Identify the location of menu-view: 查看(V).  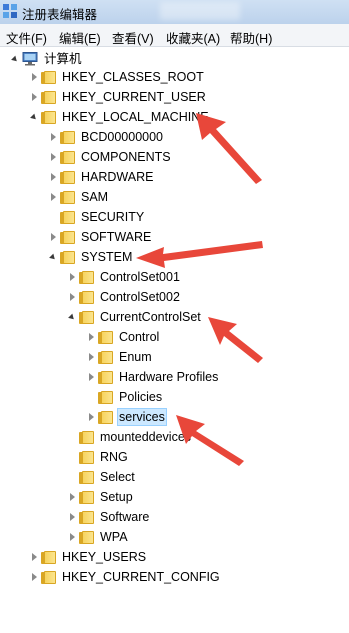
(133, 37).